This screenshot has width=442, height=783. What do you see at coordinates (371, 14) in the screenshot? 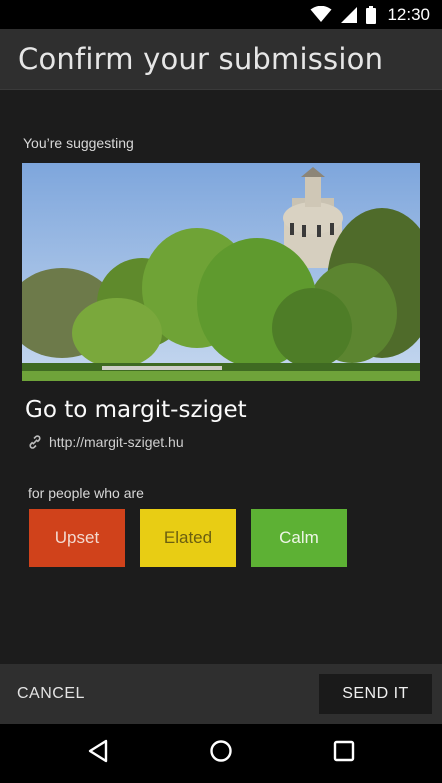
I see `battery-icon` at bounding box center [371, 14].